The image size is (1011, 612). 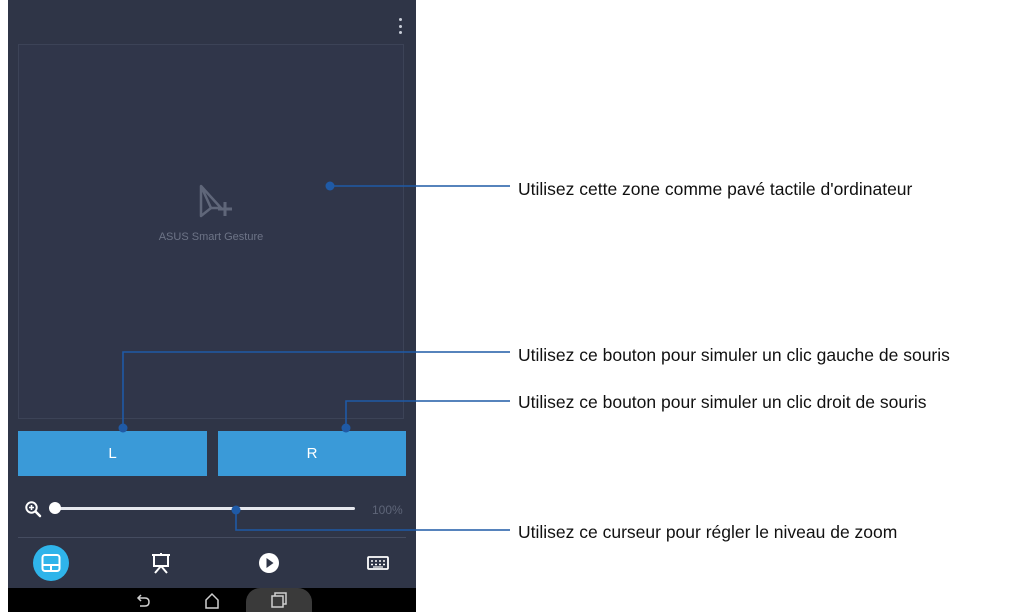 I want to click on keyboard-icon, so click(x=378, y=563).